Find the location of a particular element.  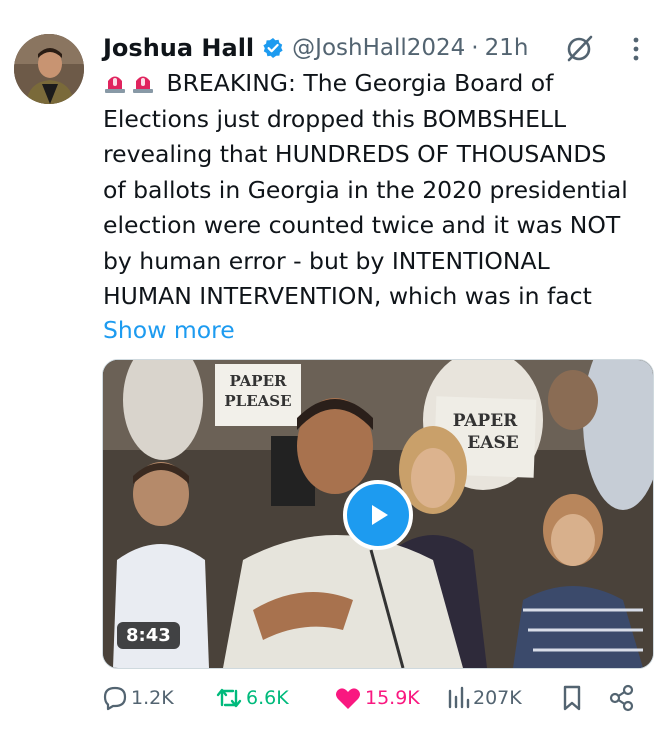

tweet-timestamp: 21h is located at coordinates (507, 48).